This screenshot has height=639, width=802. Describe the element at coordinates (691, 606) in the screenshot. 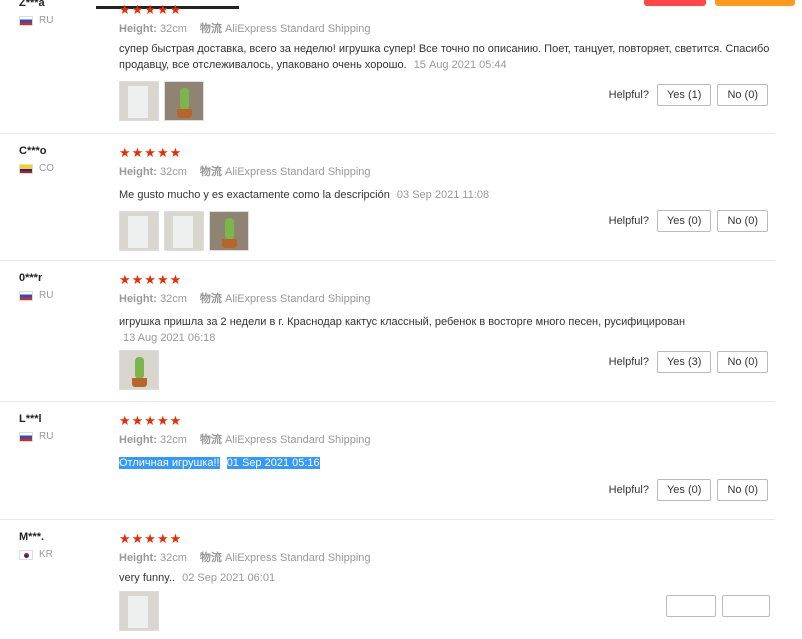

I see `vote-yes-button` at that location.